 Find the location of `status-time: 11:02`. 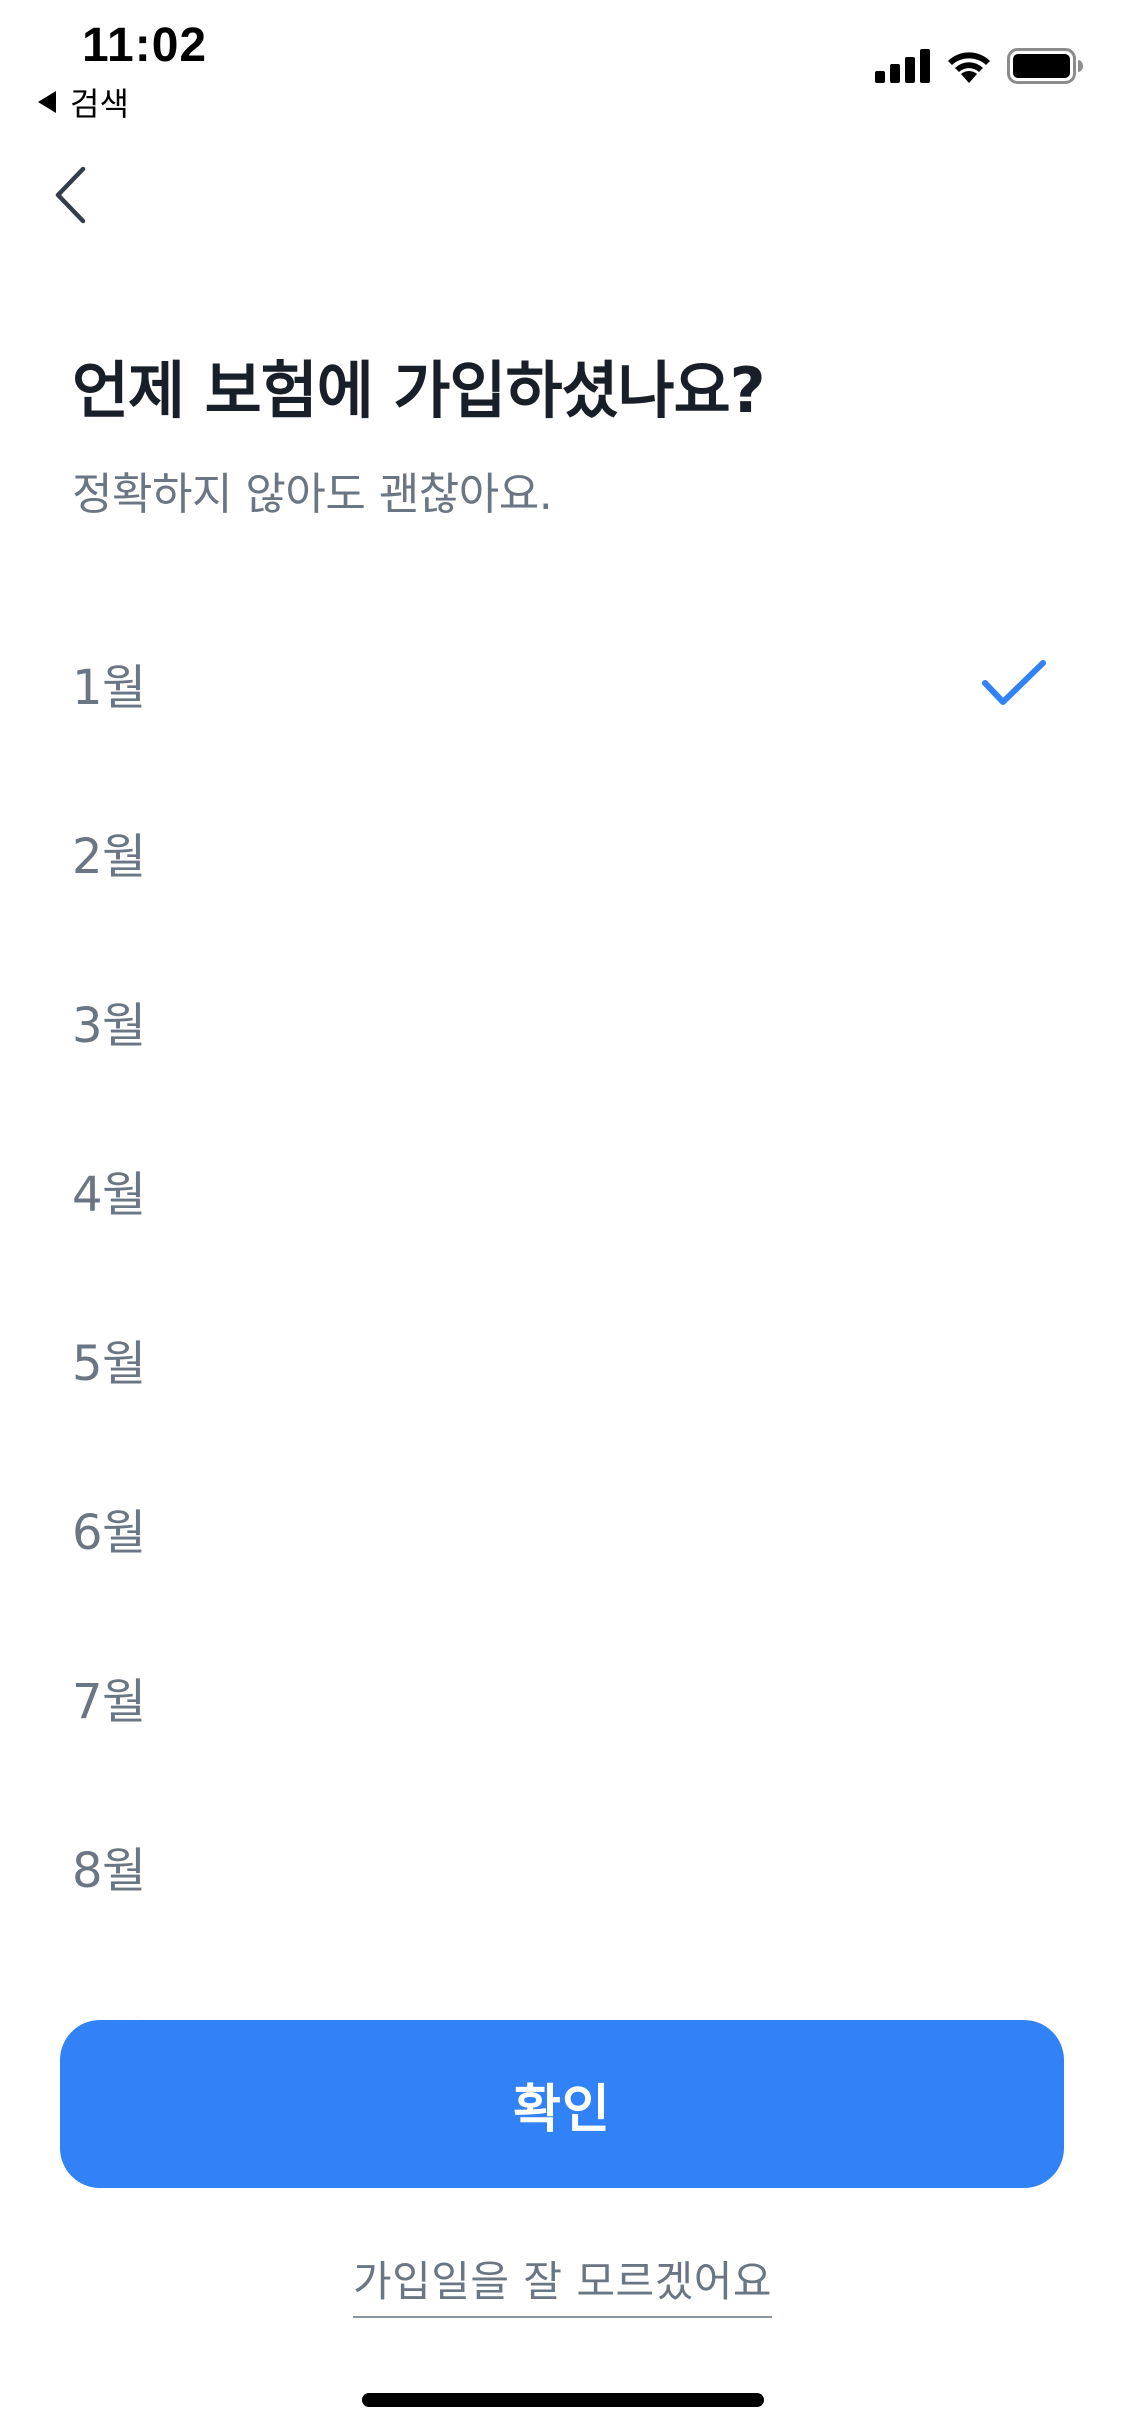

status-time: 11:02 is located at coordinates (145, 45).